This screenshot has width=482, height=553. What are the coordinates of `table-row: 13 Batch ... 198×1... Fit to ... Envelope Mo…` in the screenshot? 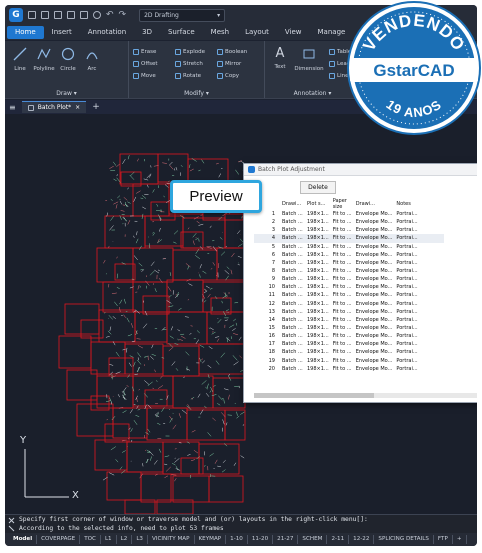 It's located at (349, 312).